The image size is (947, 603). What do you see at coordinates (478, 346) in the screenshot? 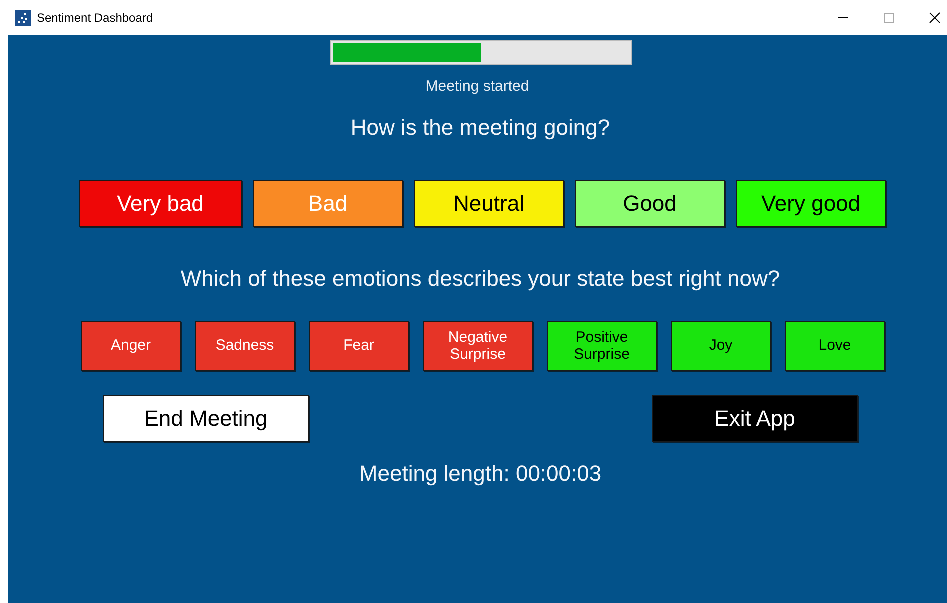
I see `emotion-button: Negative Surprise` at bounding box center [478, 346].